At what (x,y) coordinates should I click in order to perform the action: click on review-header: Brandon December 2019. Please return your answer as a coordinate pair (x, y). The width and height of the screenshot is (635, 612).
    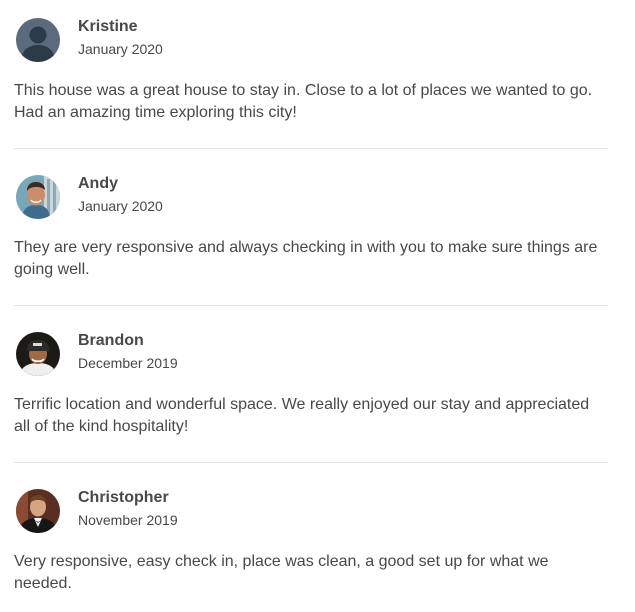
    Looking at the image, I should click on (311, 360).